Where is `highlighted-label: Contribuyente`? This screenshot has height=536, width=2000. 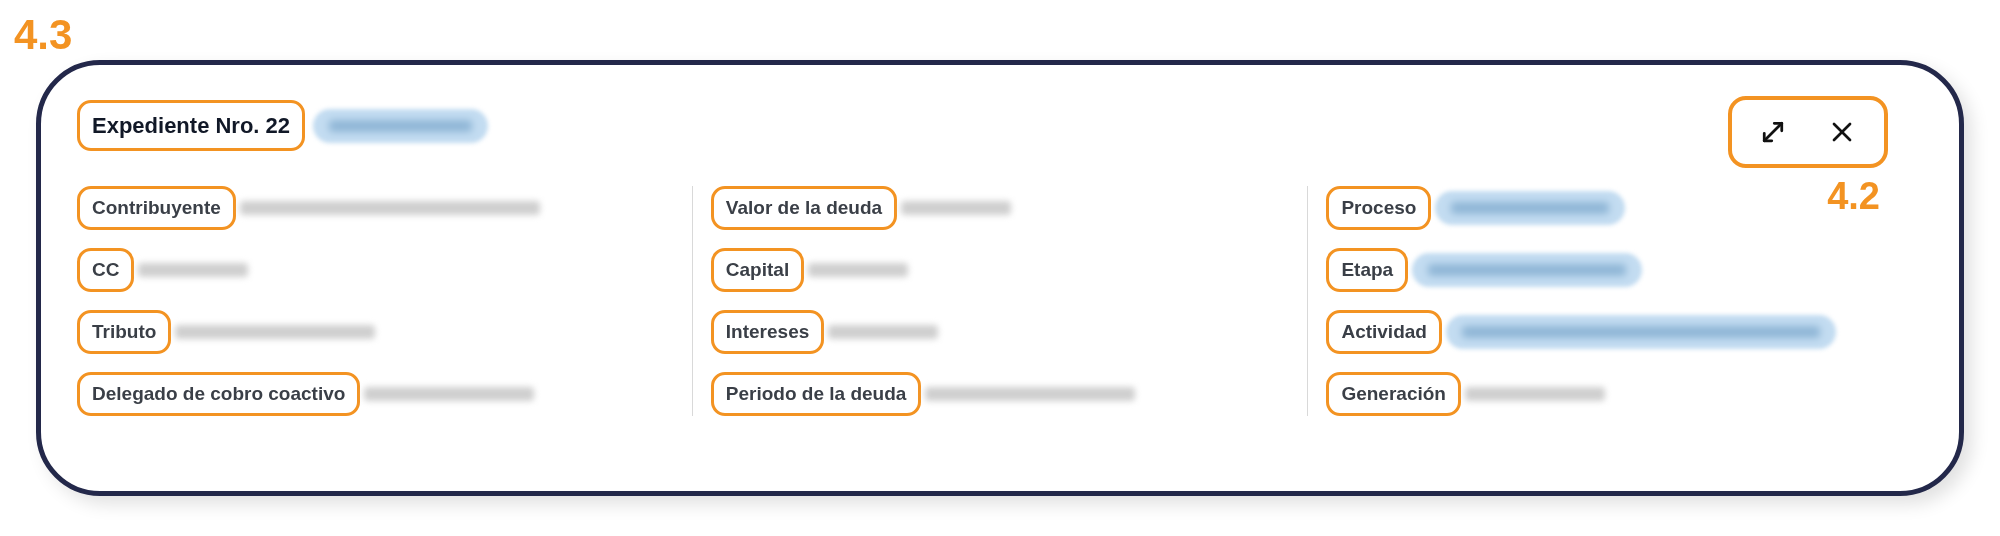 highlighted-label: Contribuyente is located at coordinates (156, 208).